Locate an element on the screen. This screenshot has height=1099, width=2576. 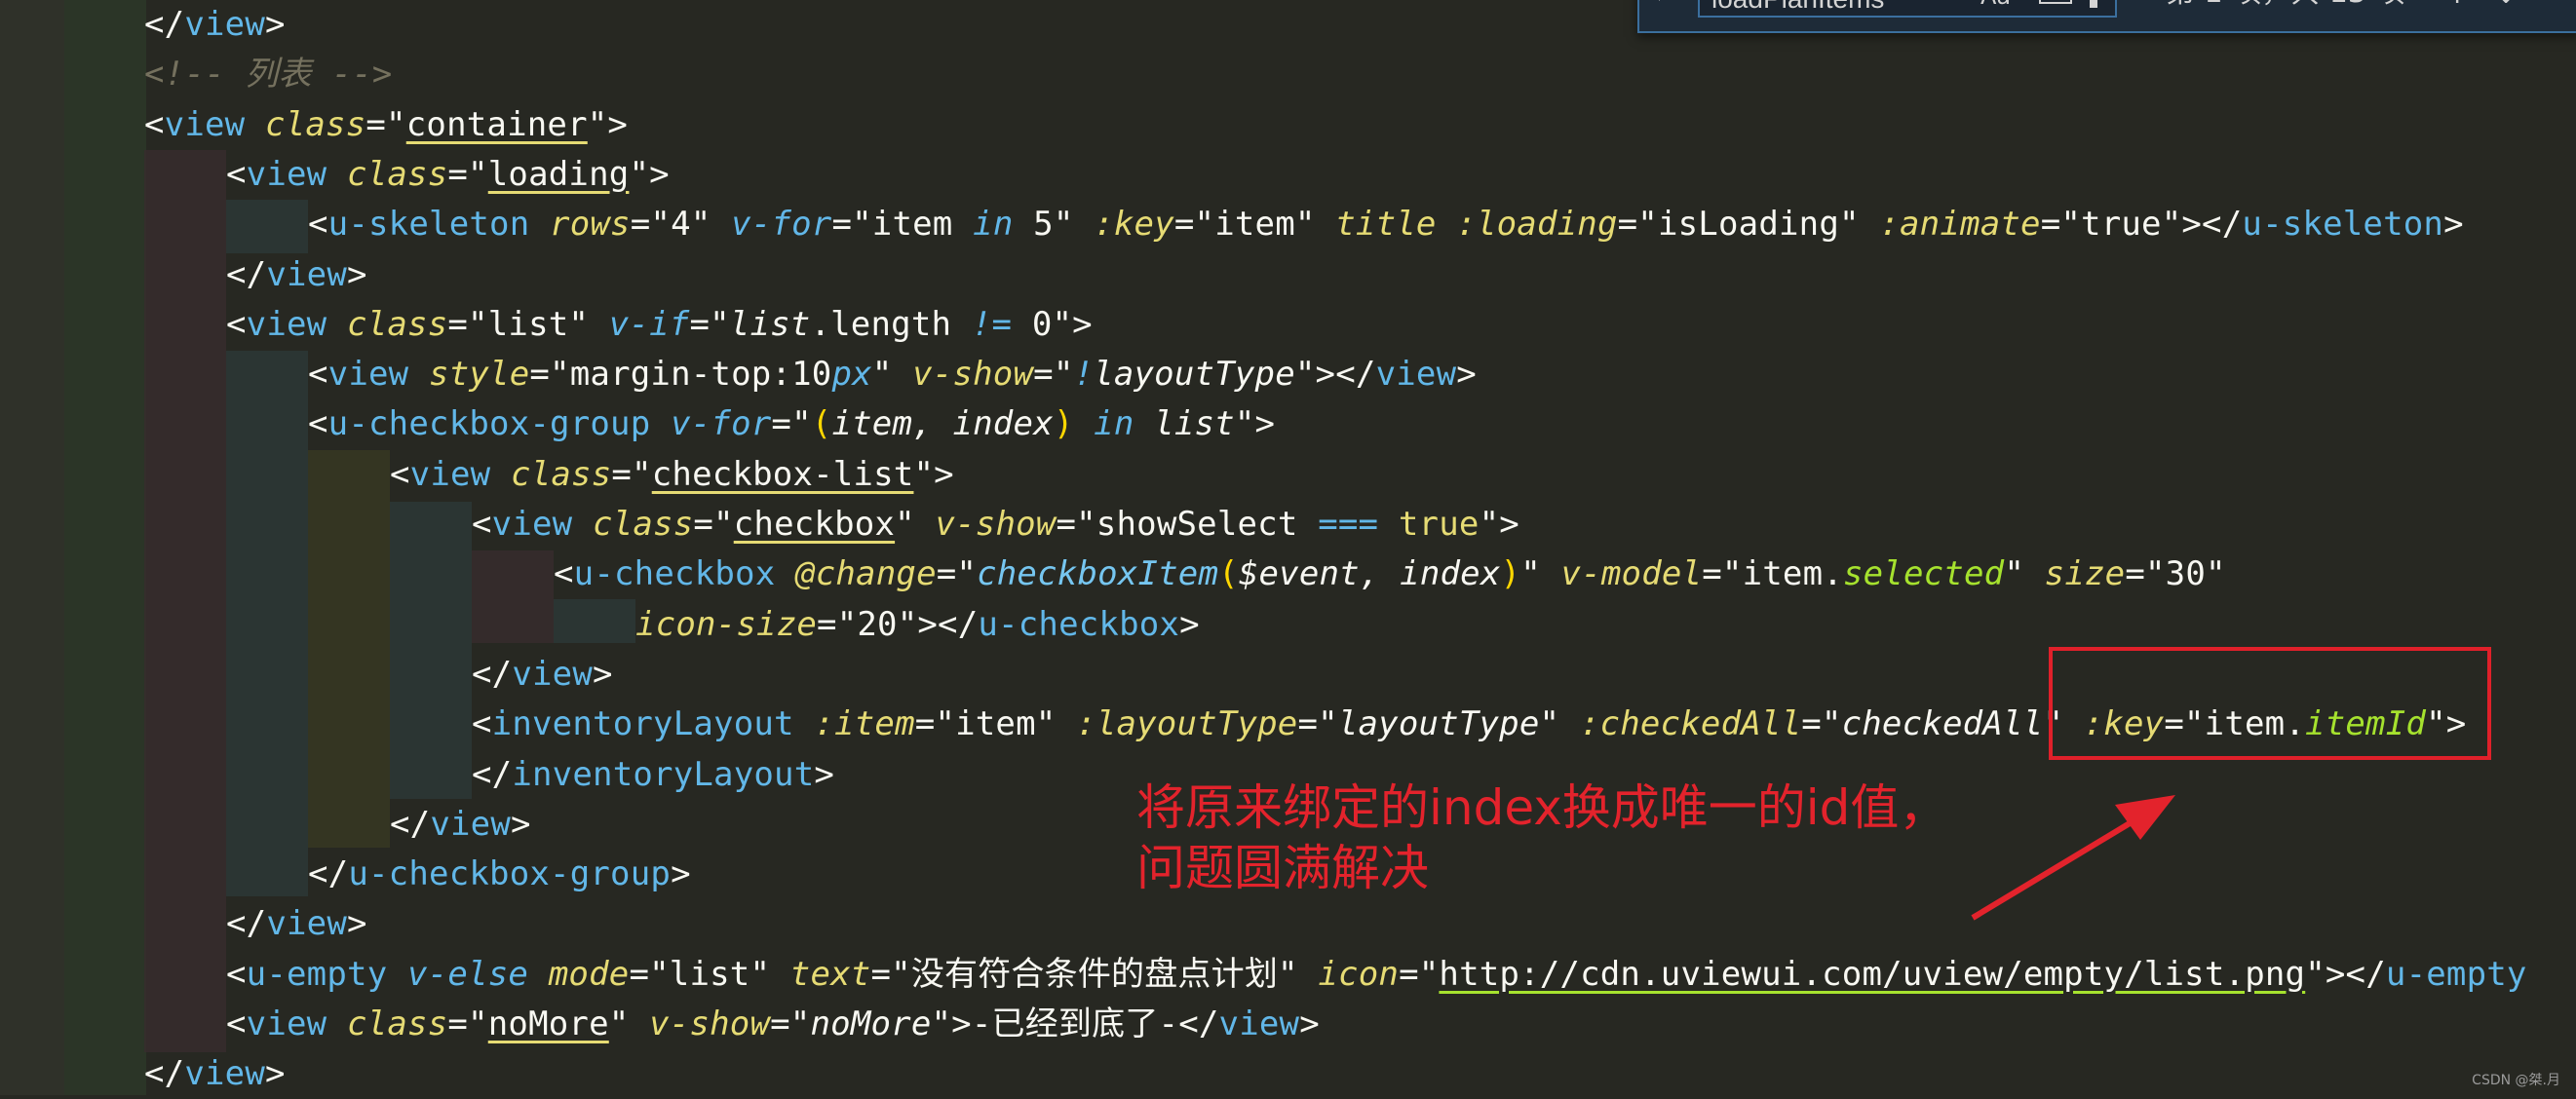
arrow-shaft is located at coordinates (2058, 867).